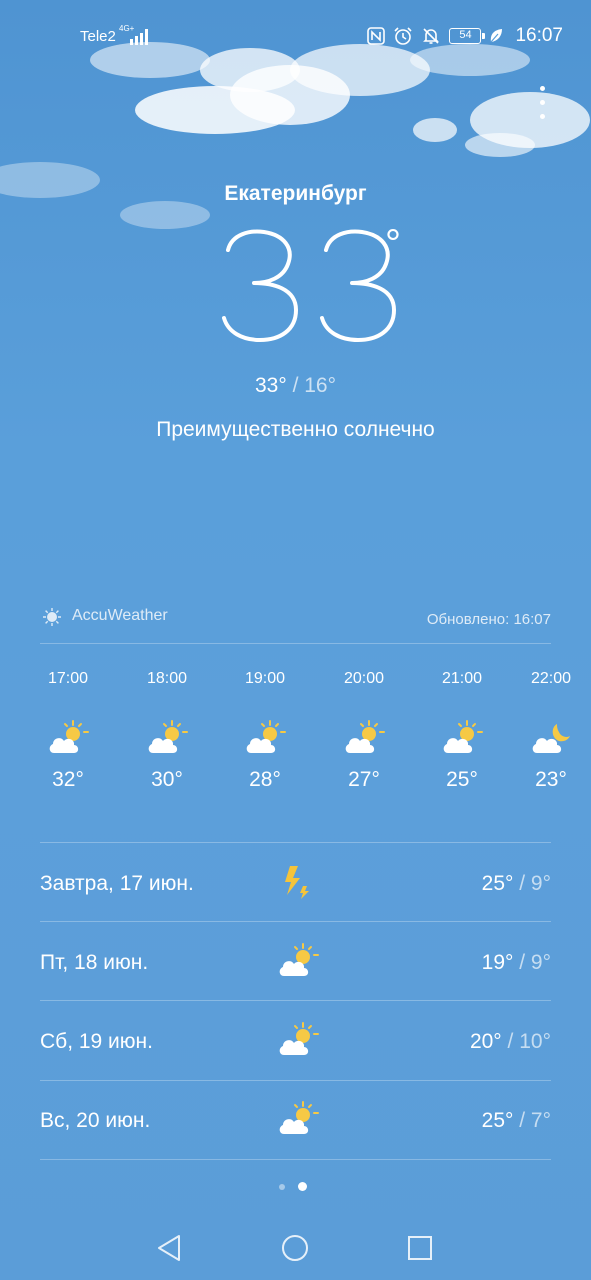  Describe the element at coordinates (295, 429) in the screenshot. I see `weather-condition: Преимущественно солнечно` at that location.